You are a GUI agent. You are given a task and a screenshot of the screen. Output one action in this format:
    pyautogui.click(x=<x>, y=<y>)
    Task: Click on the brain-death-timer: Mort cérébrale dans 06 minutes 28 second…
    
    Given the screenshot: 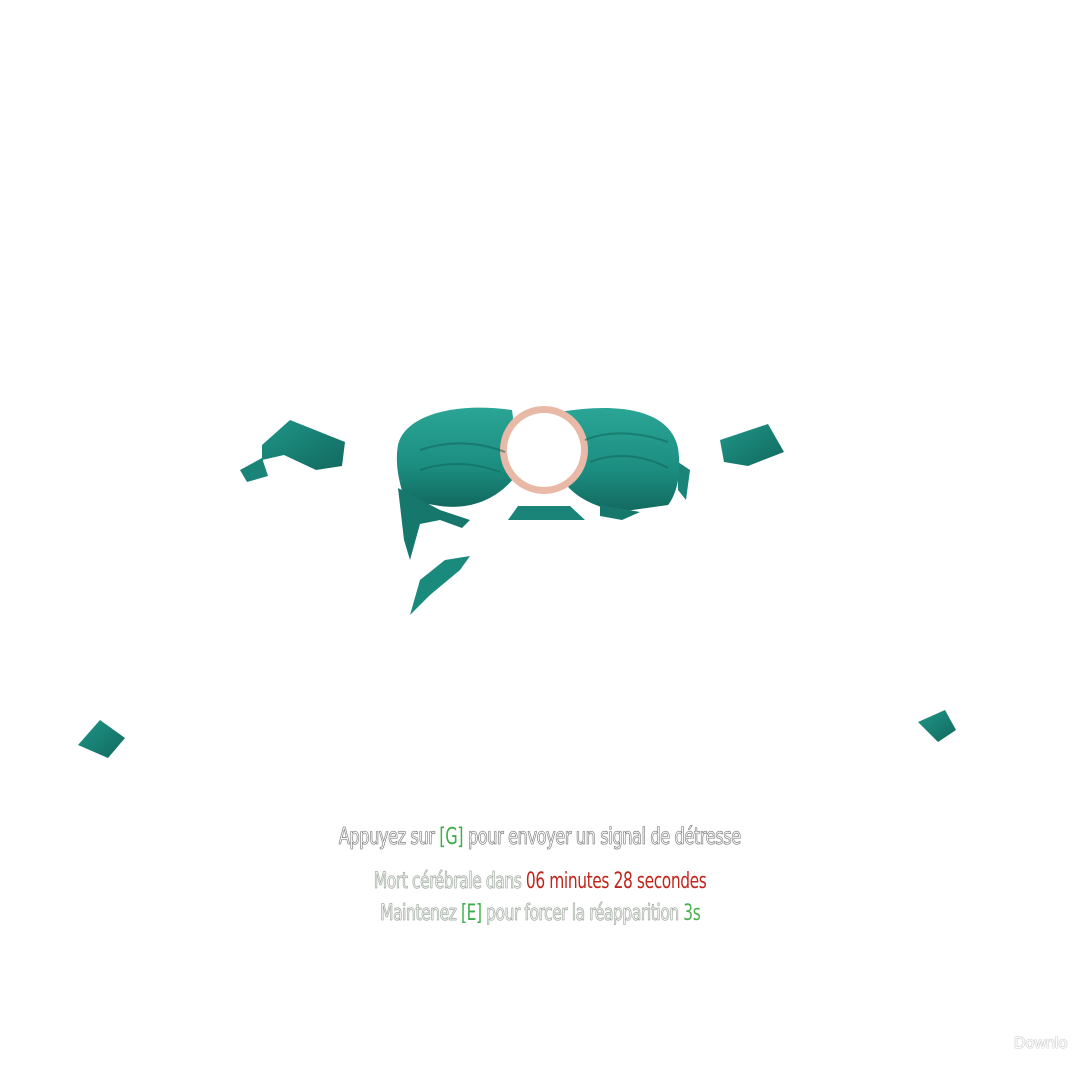 What is the action you would take?
    pyautogui.click(x=540, y=882)
    